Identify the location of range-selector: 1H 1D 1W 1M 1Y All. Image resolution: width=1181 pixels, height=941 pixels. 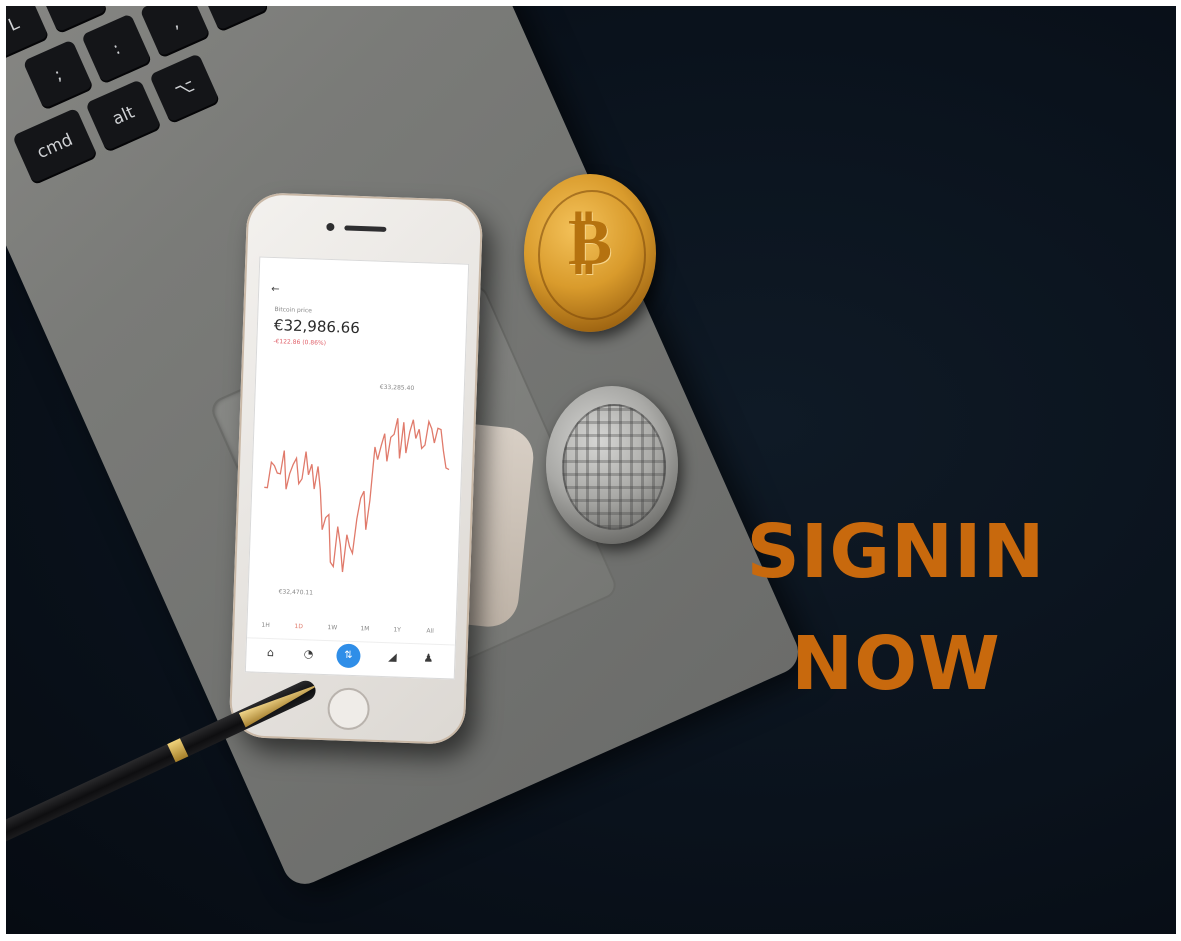
(364, 446).